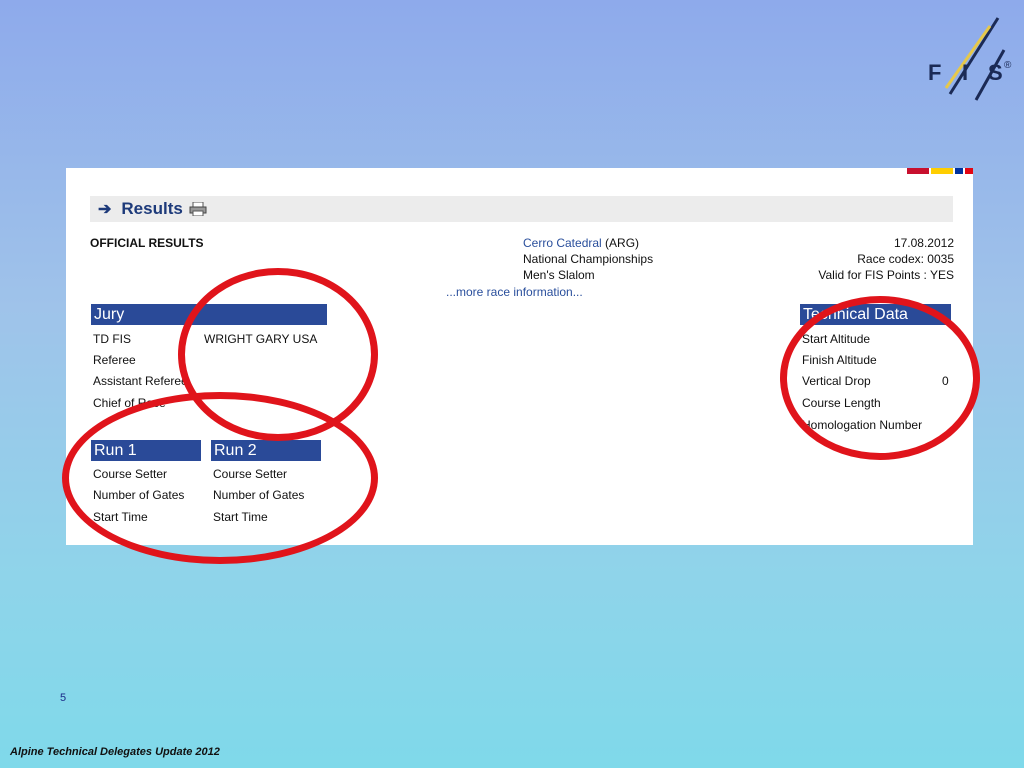 The width and height of the screenshot is (1024, 768). Describe the element at coordinates (588, 259) in the screenshot. I see `race-event: National Championships` at that location.